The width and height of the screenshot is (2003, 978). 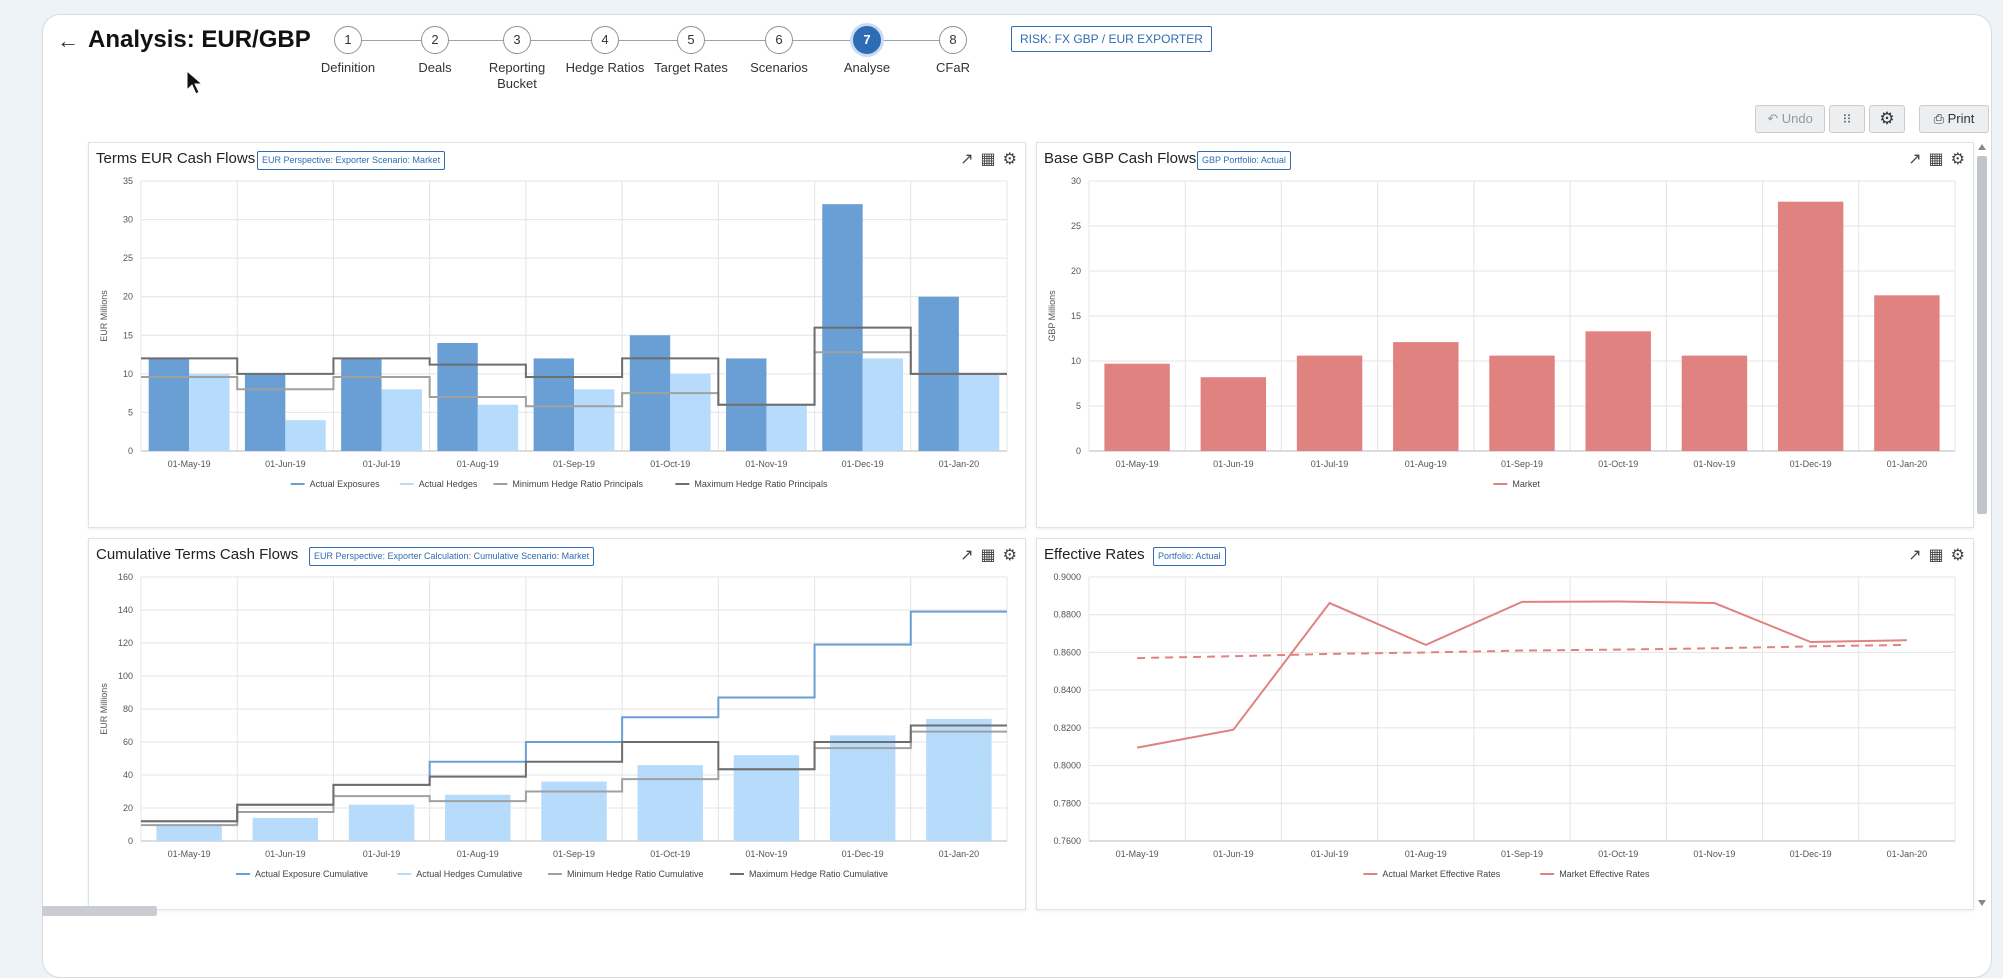 I want to click on step-number: 4, so click(x=605, y=40).